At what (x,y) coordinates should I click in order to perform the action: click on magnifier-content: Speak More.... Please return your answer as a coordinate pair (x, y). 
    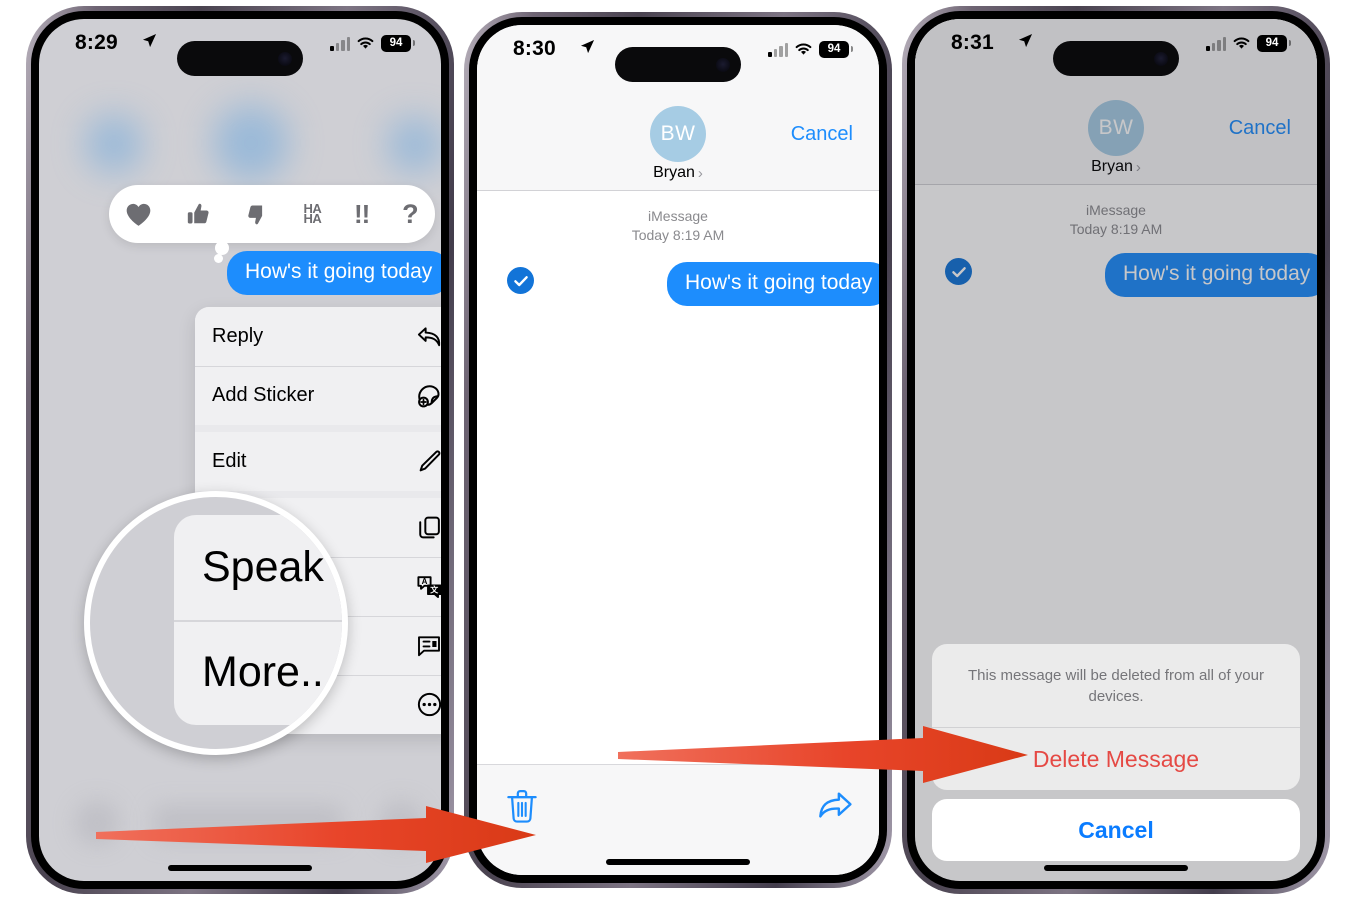
    Looking at the image, I should click on (216, 623).